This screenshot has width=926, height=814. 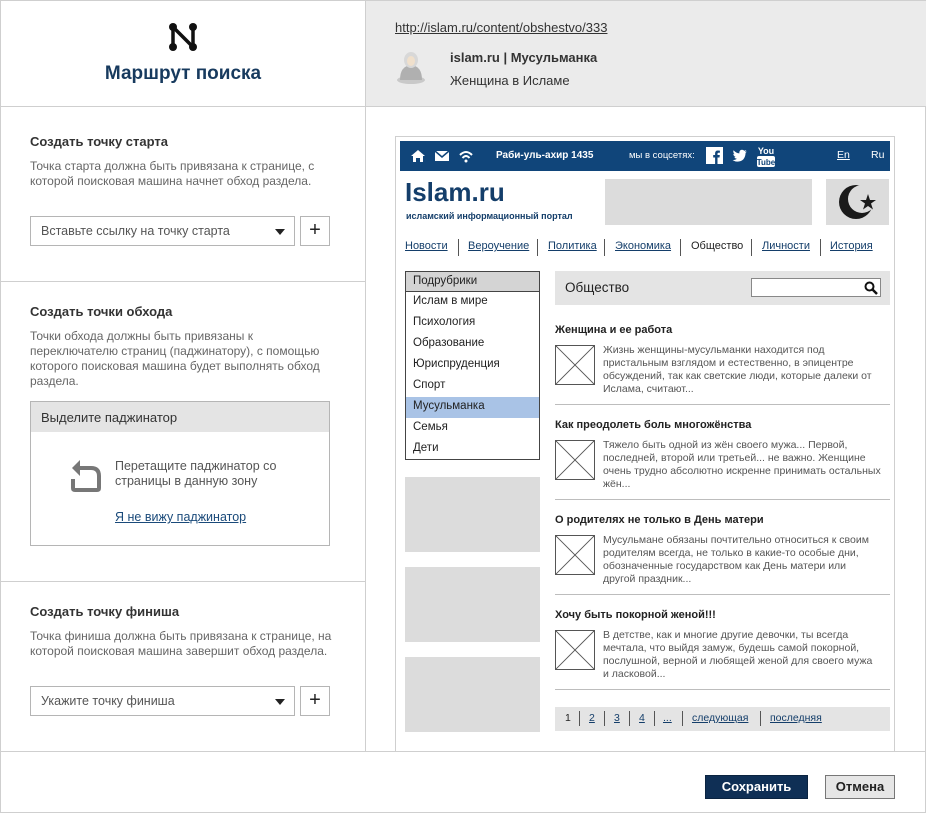 I want to click on rss-wifi-icon, so click(x=466, y=156).